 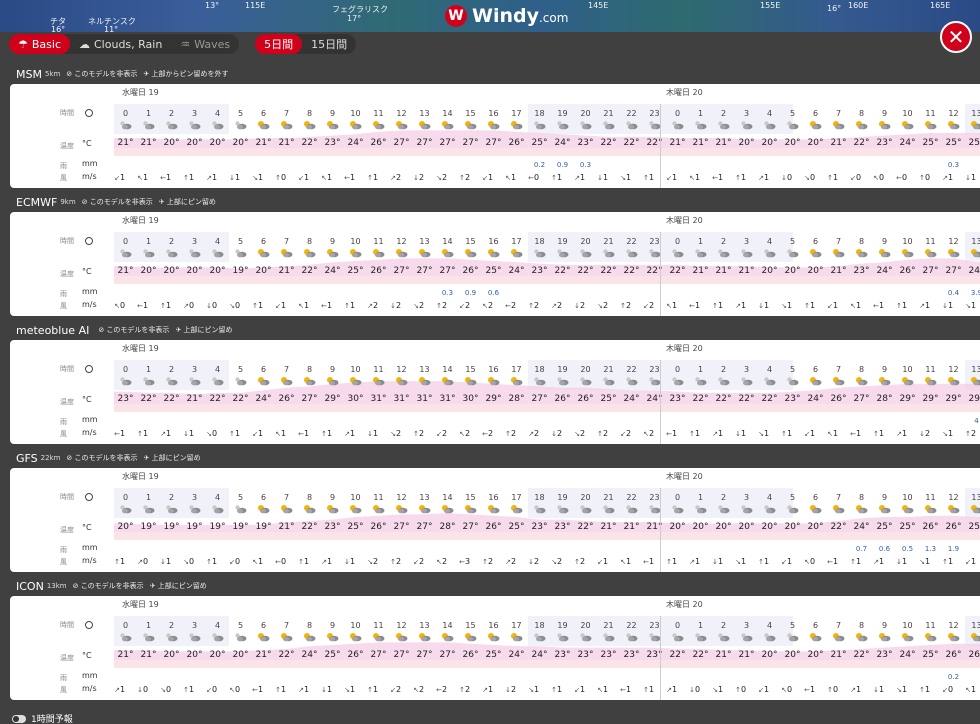 I want to click on wind-cell: ←0, so click(x=907, y=177).